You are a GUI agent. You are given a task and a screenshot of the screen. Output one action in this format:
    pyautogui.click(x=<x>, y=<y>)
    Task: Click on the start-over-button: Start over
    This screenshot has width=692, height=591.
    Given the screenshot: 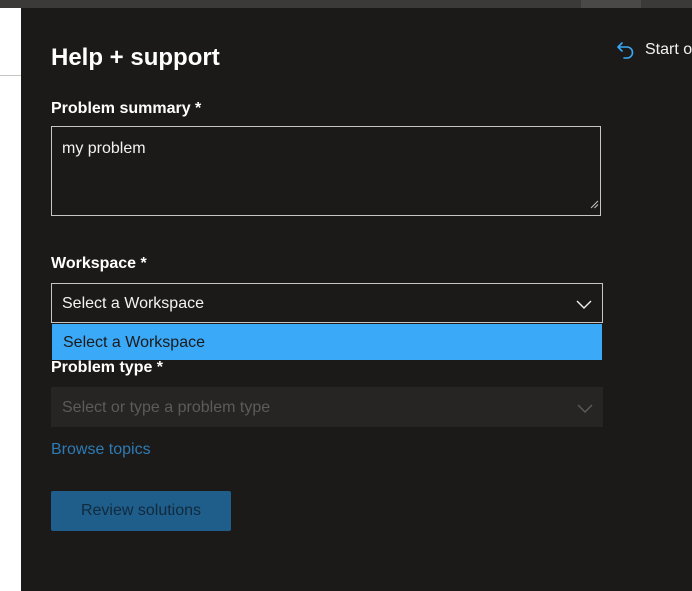 What is the action you would take?
    pyautogui.click(x=654, y=50)
    